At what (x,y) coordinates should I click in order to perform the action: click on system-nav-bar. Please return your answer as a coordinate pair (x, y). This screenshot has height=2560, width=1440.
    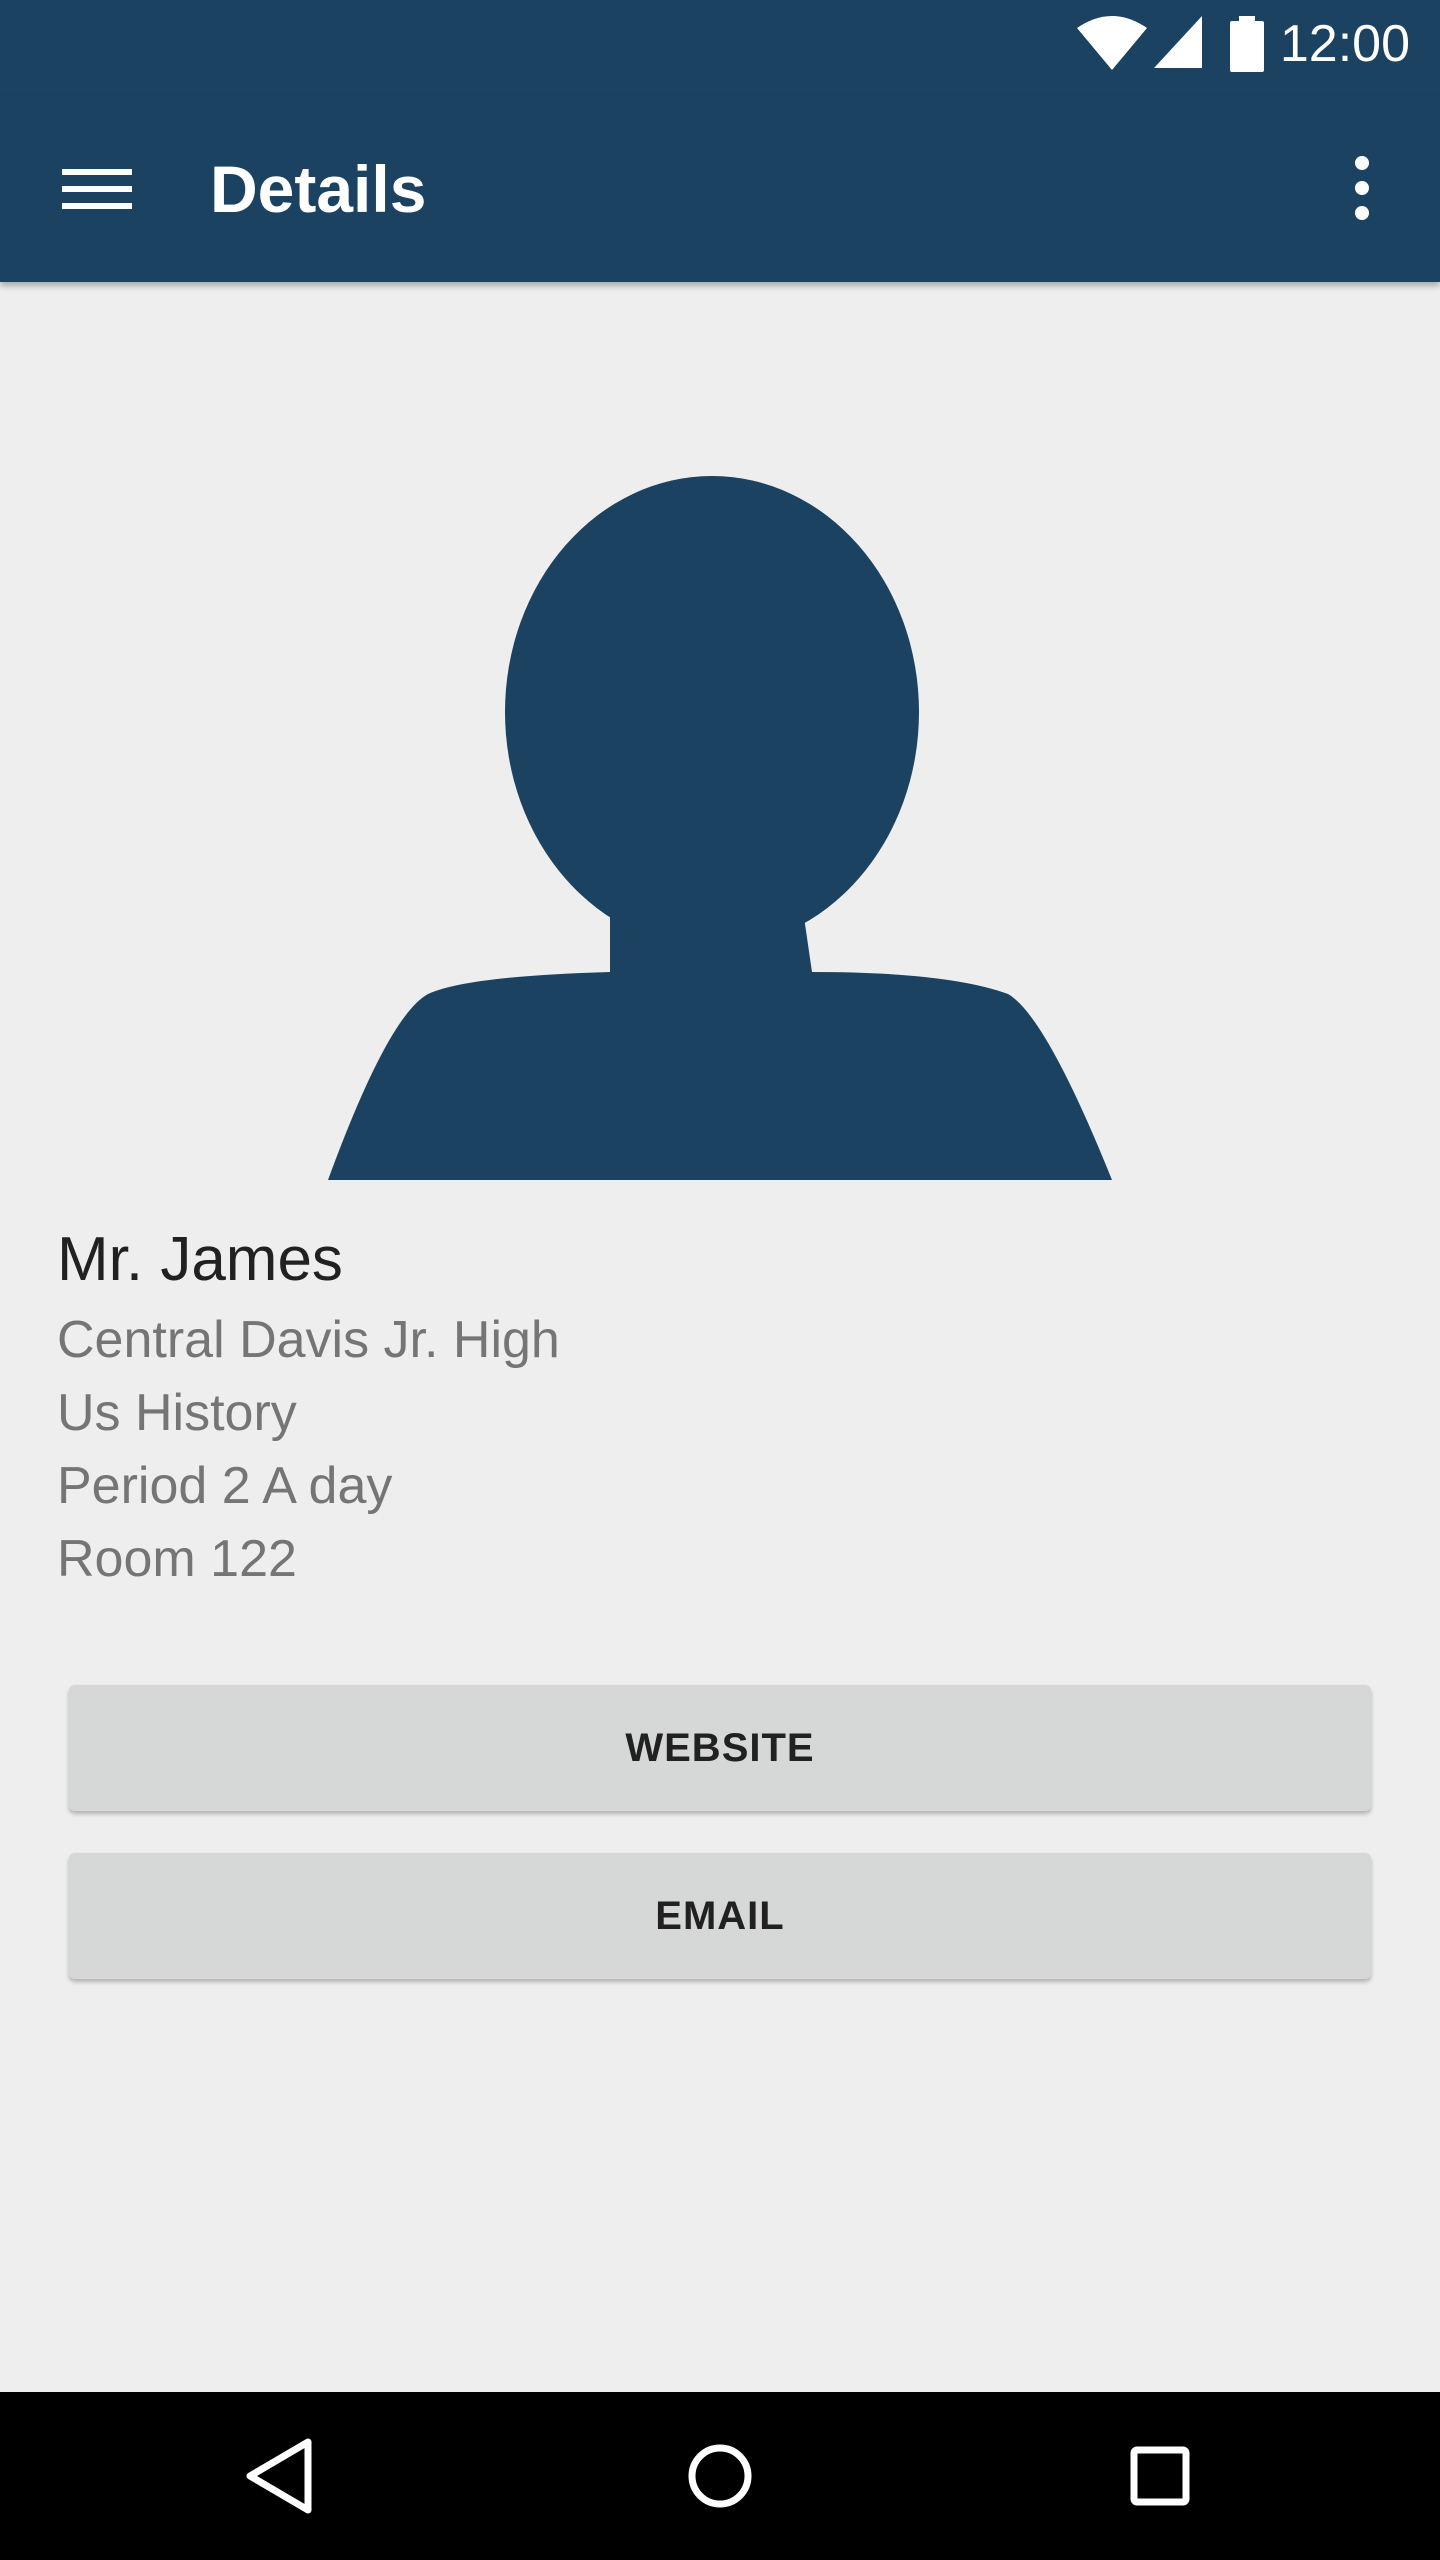
    Looking at the image, I should click on (720, 2476).